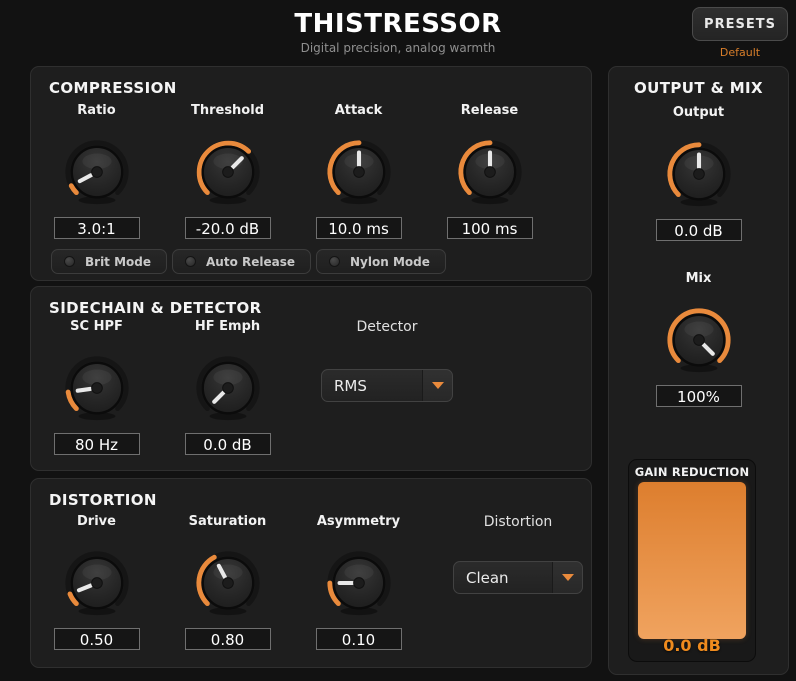 This screenshot has height=681, width=796. I want to click on knob-group-drive: Drive 0.50, so click(96, 582).